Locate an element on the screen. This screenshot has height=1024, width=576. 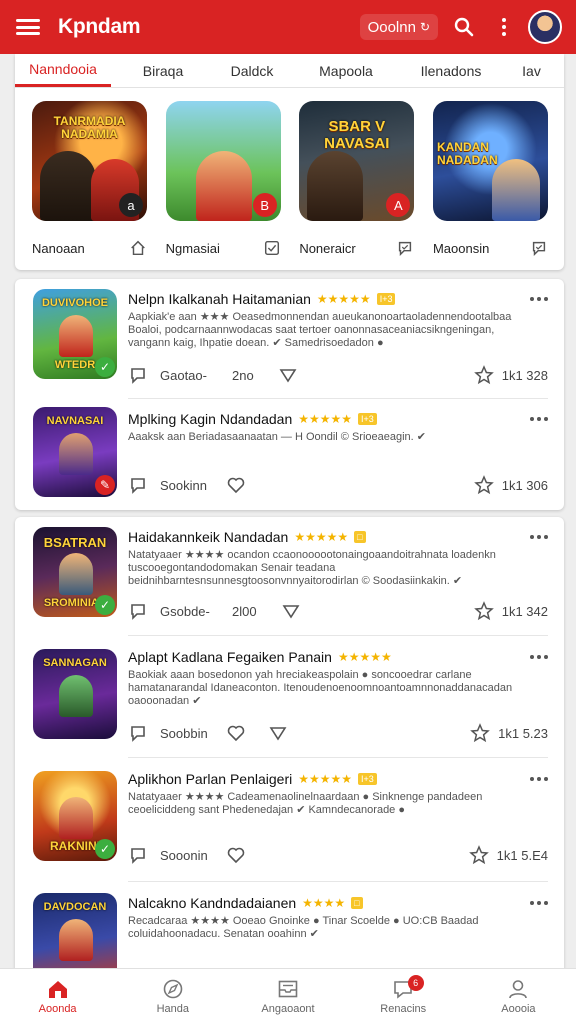
tab-ilenadons: Ilenadons is located at coordinates (451, 70).